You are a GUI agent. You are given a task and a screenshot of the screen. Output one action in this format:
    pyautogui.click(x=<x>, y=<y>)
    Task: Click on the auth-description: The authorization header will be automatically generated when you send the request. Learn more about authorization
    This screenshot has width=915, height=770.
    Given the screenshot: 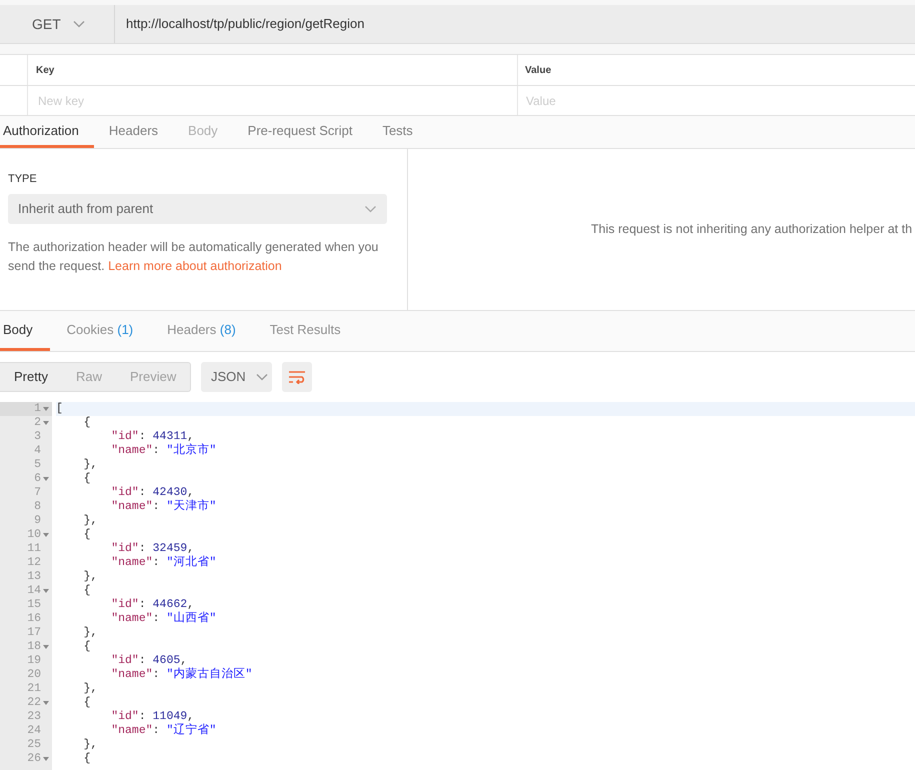 What is the action you would take?
    pyautogui.click(x=194, y=256)
    